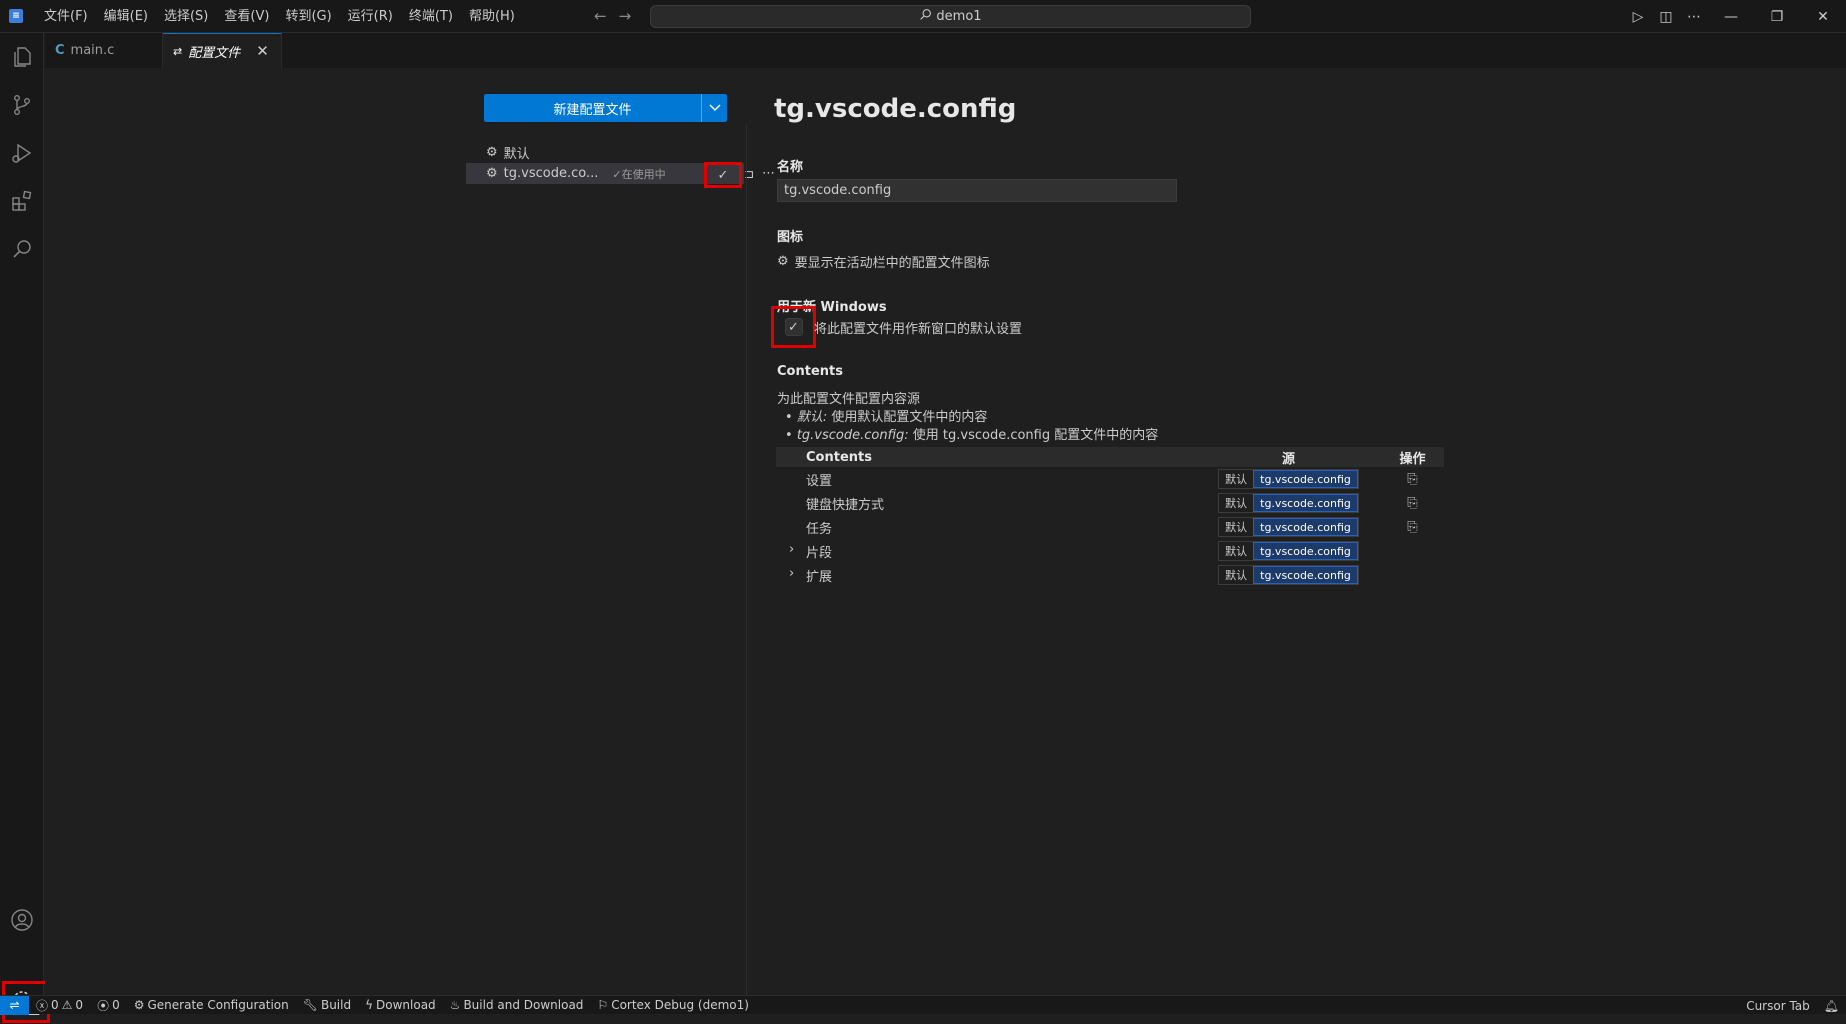 The image size is (1846, 1024). Describe the element at coordinates (16, 16) in the screenshot. I see `app-logo-icon: ≡` at that location.